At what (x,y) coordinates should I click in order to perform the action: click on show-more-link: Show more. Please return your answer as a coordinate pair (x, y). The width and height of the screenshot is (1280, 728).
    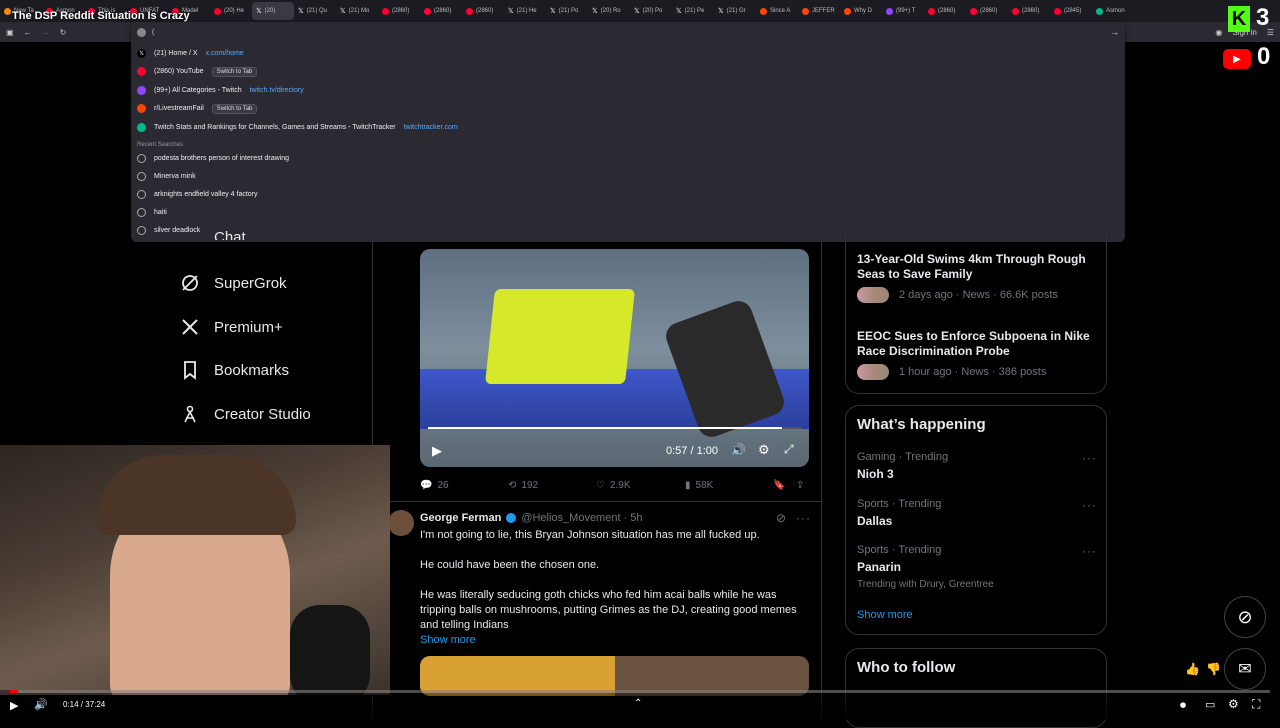
    Looking at the image, I should click on (615, 640).